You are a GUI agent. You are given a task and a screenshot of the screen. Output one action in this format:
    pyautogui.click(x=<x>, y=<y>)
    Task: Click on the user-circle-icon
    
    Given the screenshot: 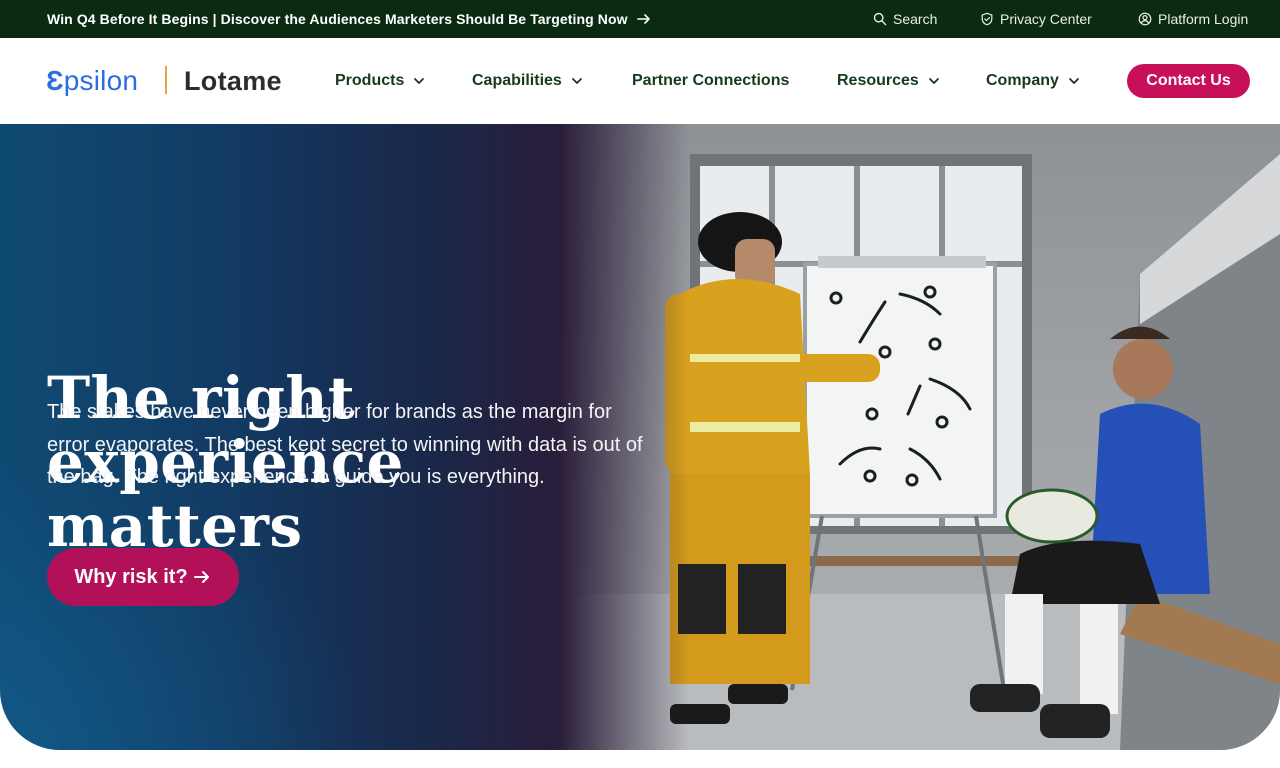 What is the action you would take?
    pyautogui.click(x=1145, y=19)
    